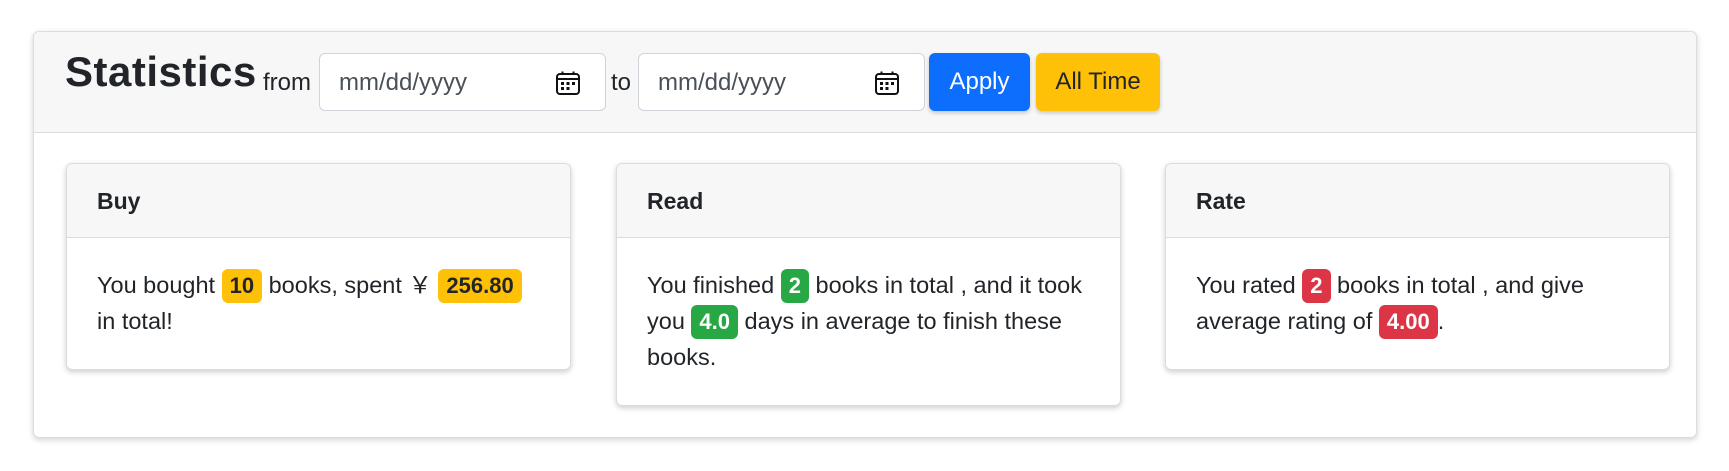 This screenshot has height=471, width=1729. I want to click on date-to-field, so click(781, 82).